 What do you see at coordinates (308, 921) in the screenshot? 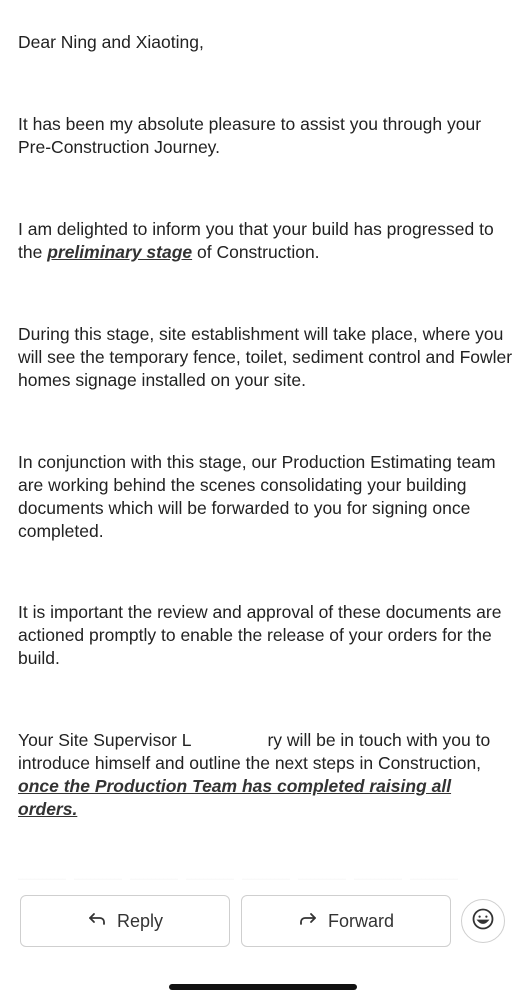
I see `forward-arrow-icon` at bounding box center [308, 921].